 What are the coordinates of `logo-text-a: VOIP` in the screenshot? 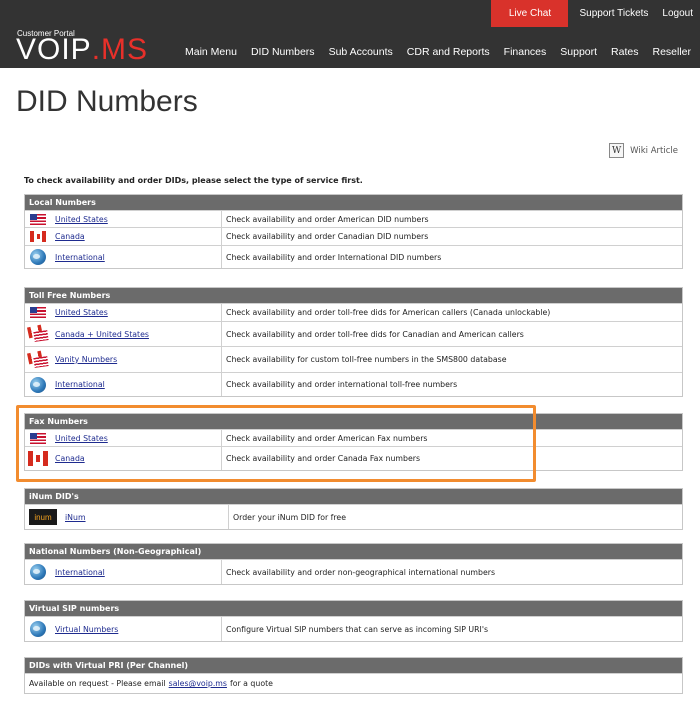 It's located at (54, 49).